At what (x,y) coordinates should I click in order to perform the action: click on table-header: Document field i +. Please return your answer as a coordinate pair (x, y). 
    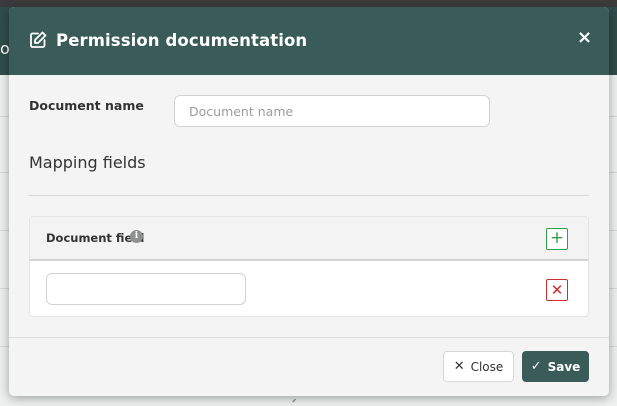
    Looking at the image, I should click on (309, 239).